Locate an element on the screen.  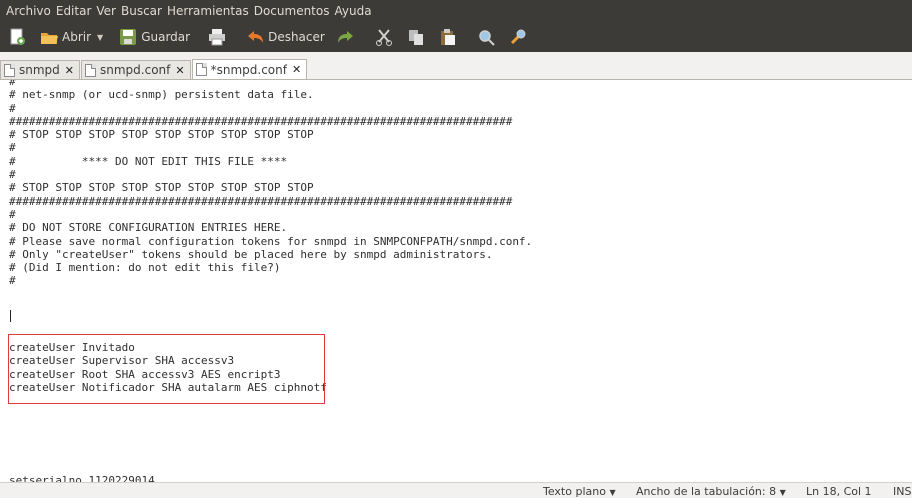
undo-label: Deshacer is located at coordinates (296, 37).